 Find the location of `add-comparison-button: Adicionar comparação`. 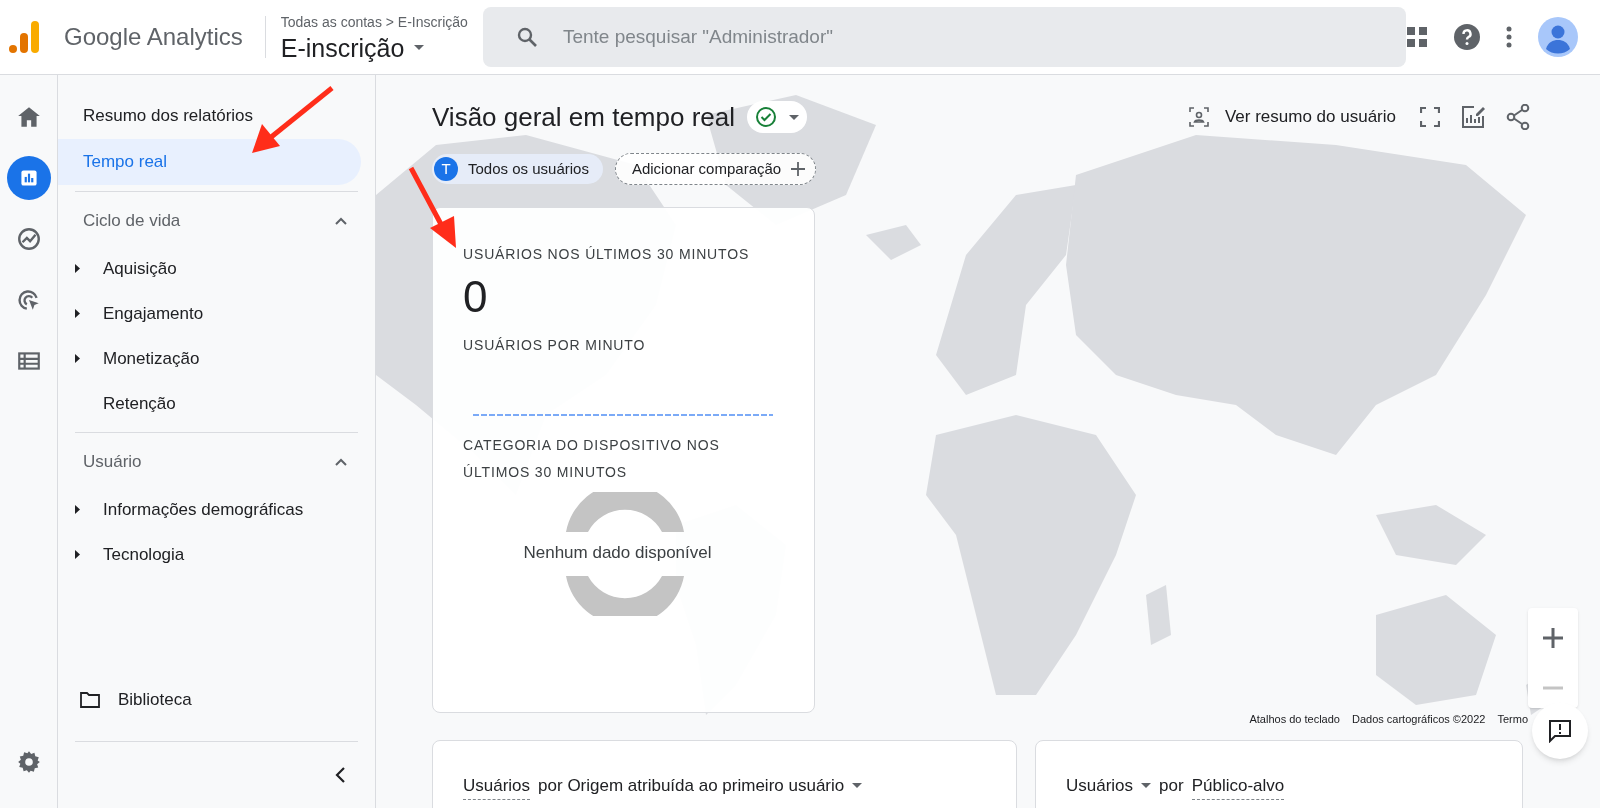

add-comparison-button: Adicionar comparação is located at coordinates (715, 169).